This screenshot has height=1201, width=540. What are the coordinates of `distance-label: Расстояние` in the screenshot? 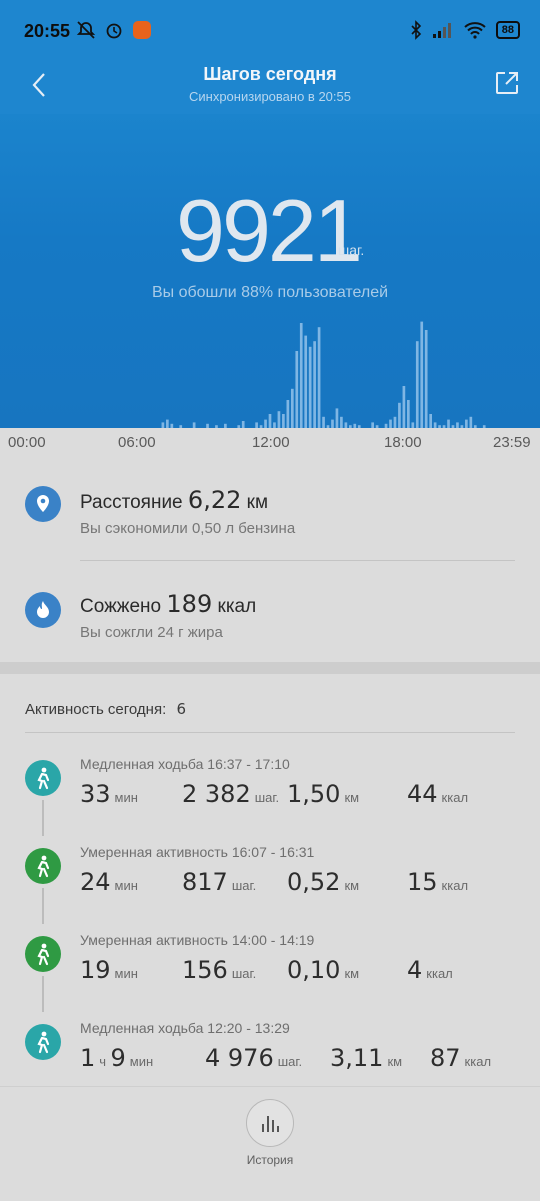 It's located at (131, 502).